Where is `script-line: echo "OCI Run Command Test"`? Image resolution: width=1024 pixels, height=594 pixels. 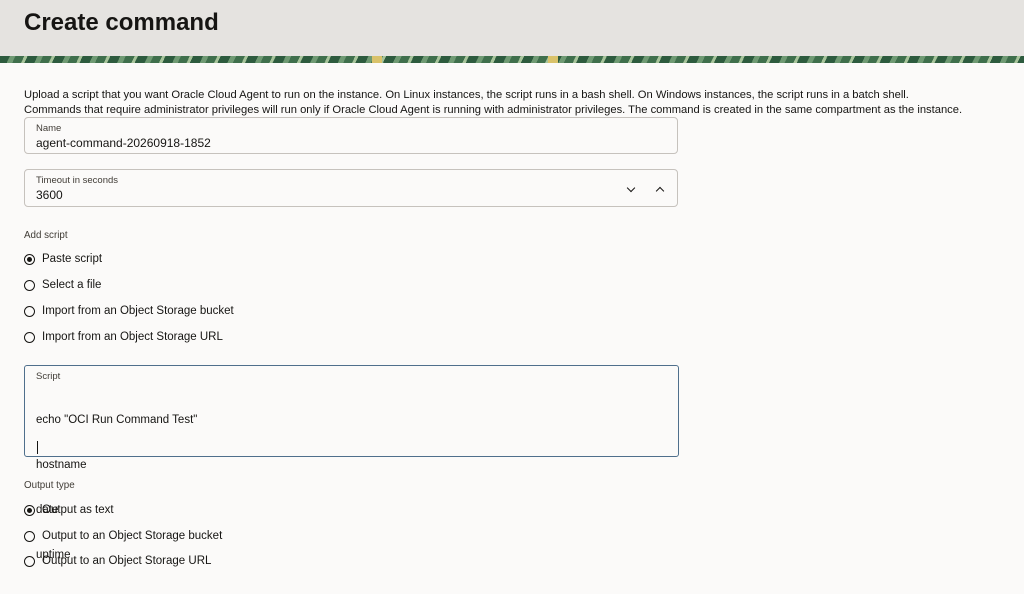
script-line: echo "OCI Run Command Test" is located at coordinates (117, 420).